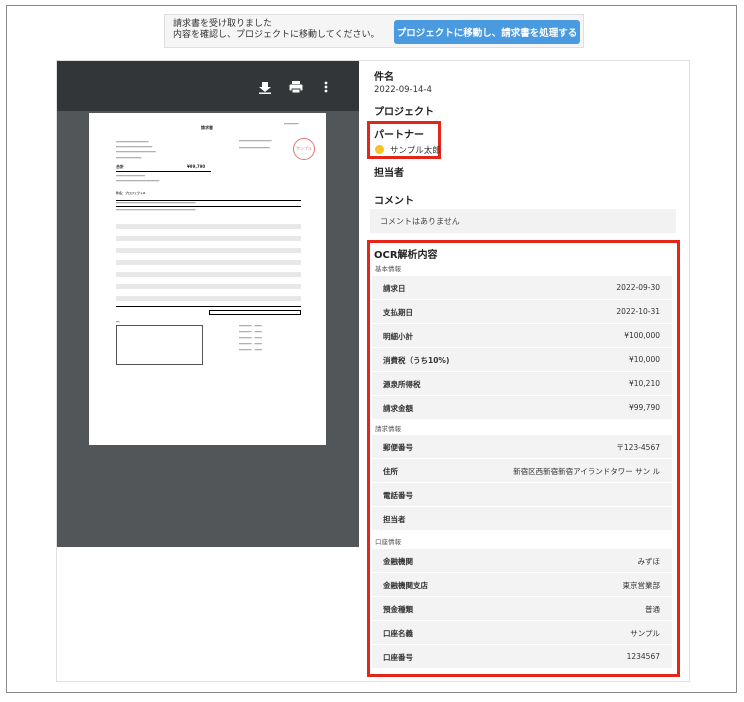 The image size is (744, 702). What do you see at coordinates (415, 150) in the screenshot?
I see `partner-name: サンプル太郎` at bounding box center [415, 150].